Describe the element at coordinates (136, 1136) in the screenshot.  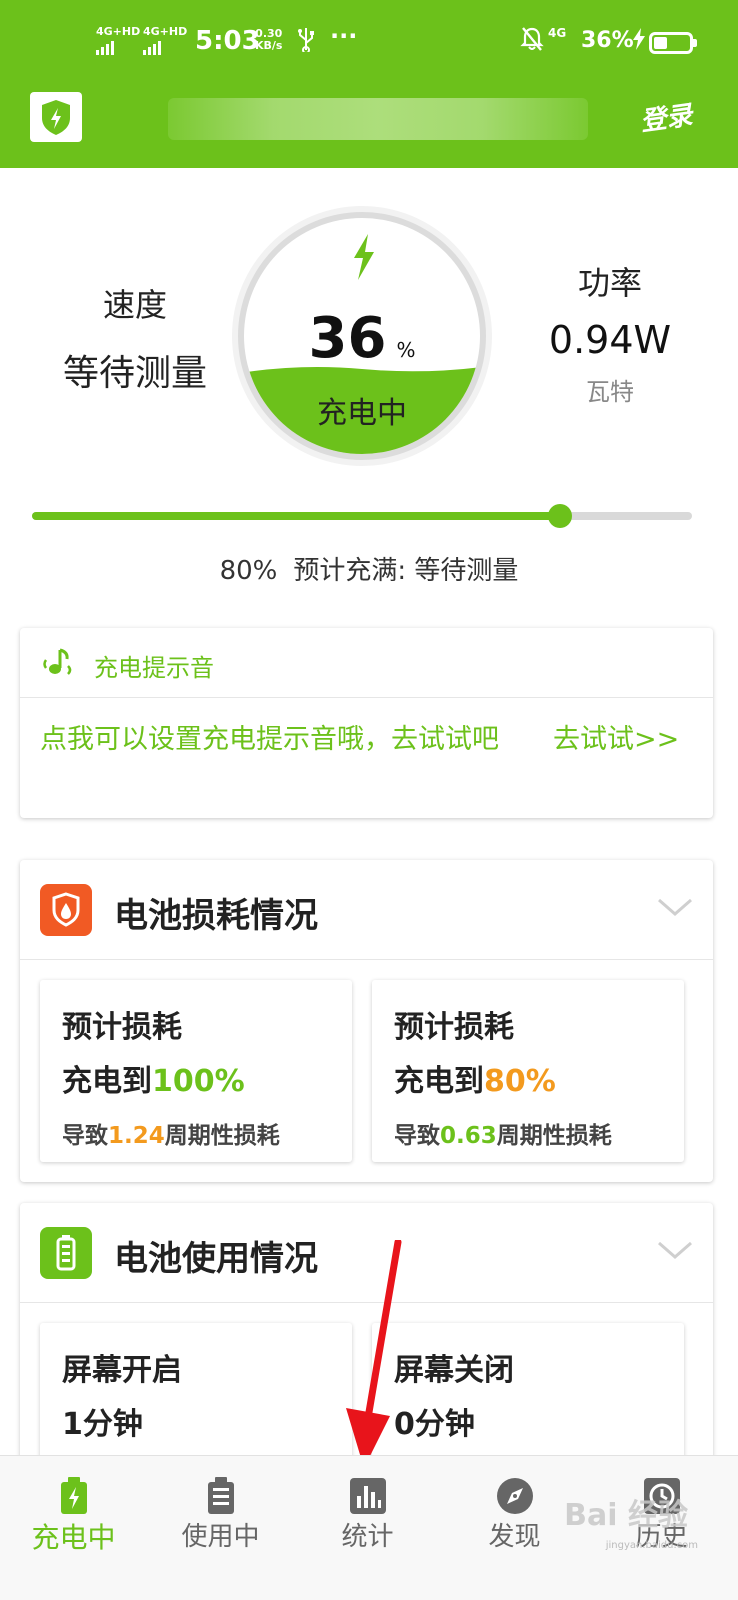
I see `loss-cycles-value: 1.24` at that location.